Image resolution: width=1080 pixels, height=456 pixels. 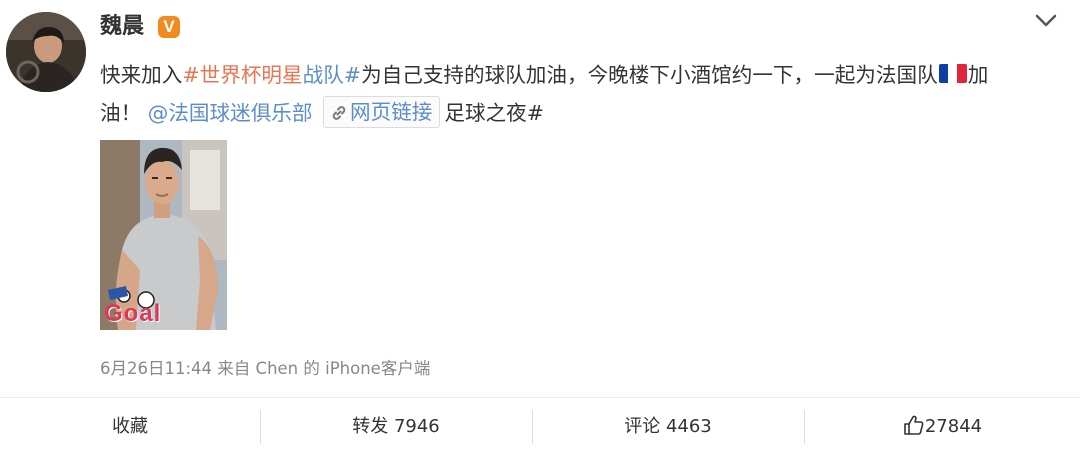 I want to click on author-name: 魏晨, so click(x=122, y=27).